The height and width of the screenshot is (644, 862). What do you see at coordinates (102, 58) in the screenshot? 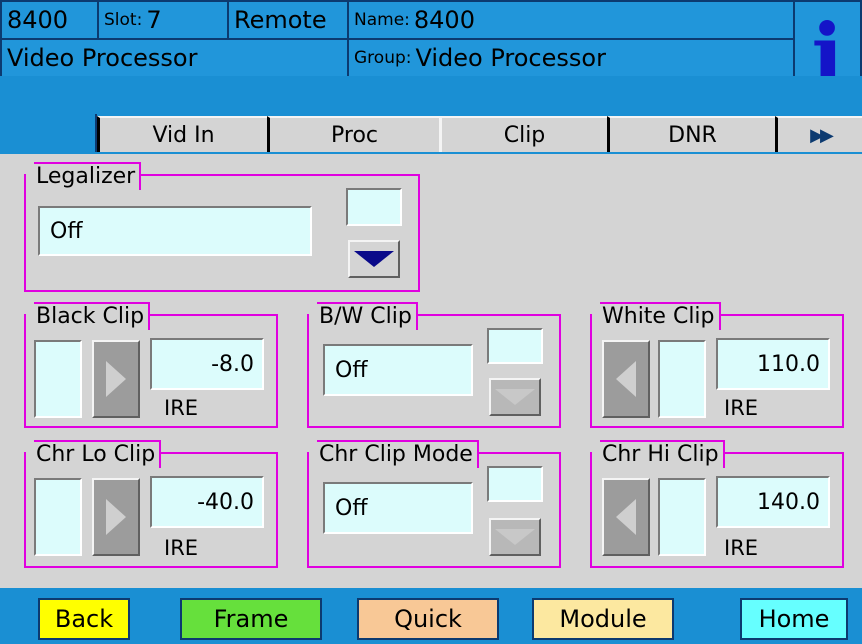
I see `module-type: Video Processor` at bounding box center [102, 58].